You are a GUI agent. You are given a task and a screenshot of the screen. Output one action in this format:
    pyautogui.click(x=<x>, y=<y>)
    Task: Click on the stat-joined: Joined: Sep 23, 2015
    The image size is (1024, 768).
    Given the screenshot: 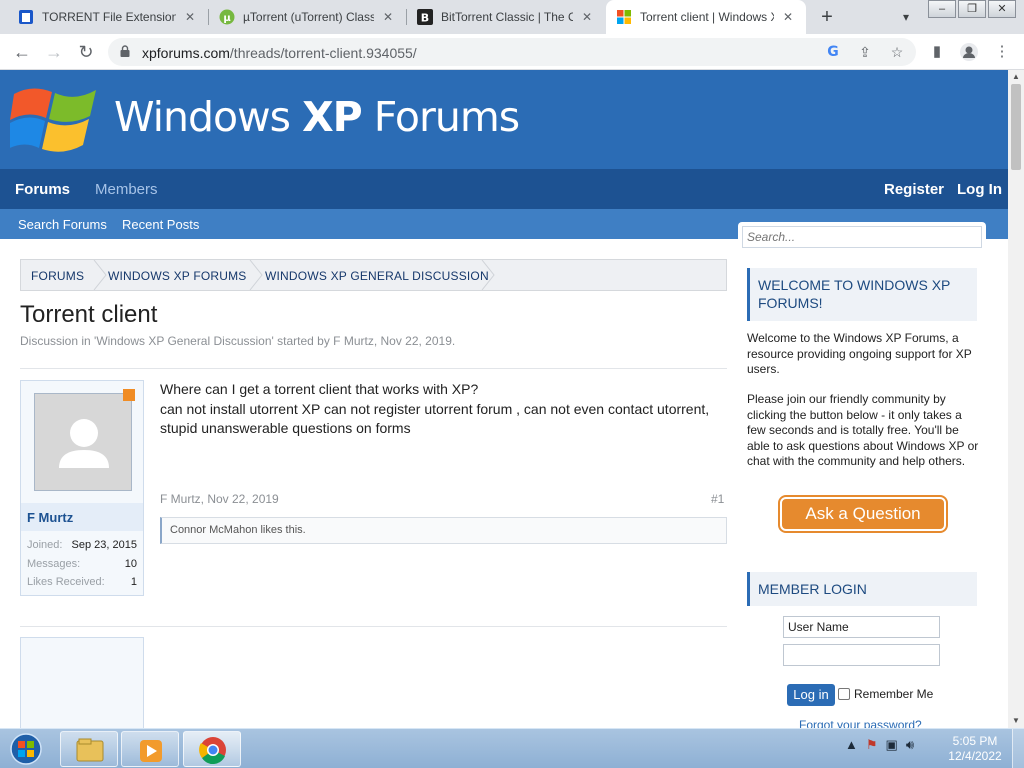 What is the action you would take?
    pyautogui.click(x=82, y=545)
    